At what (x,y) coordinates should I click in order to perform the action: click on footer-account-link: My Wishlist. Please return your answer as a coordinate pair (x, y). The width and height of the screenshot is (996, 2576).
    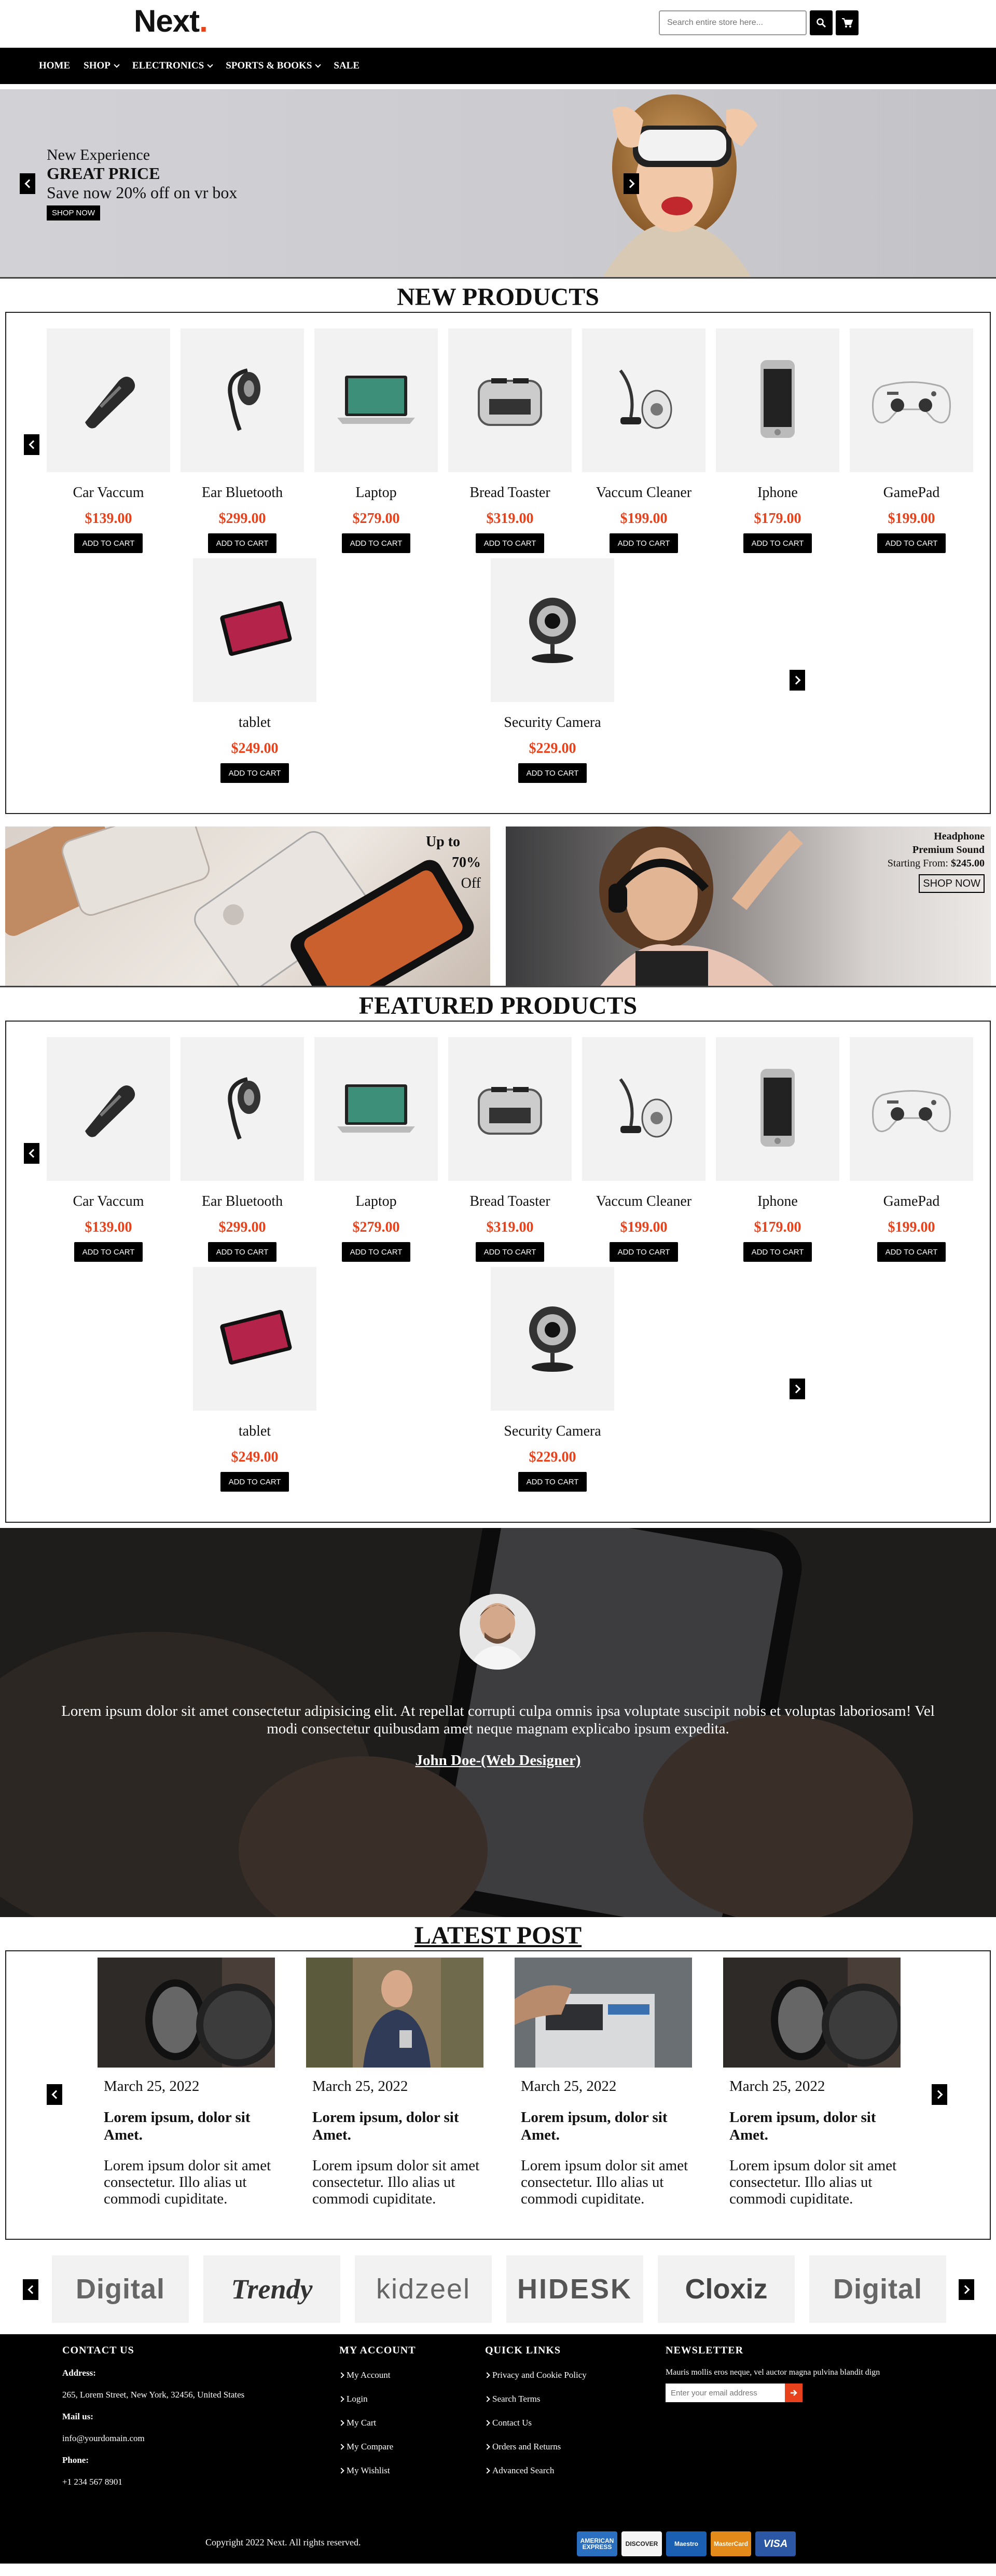
    Looking at the image, I should click on (406, 2470).